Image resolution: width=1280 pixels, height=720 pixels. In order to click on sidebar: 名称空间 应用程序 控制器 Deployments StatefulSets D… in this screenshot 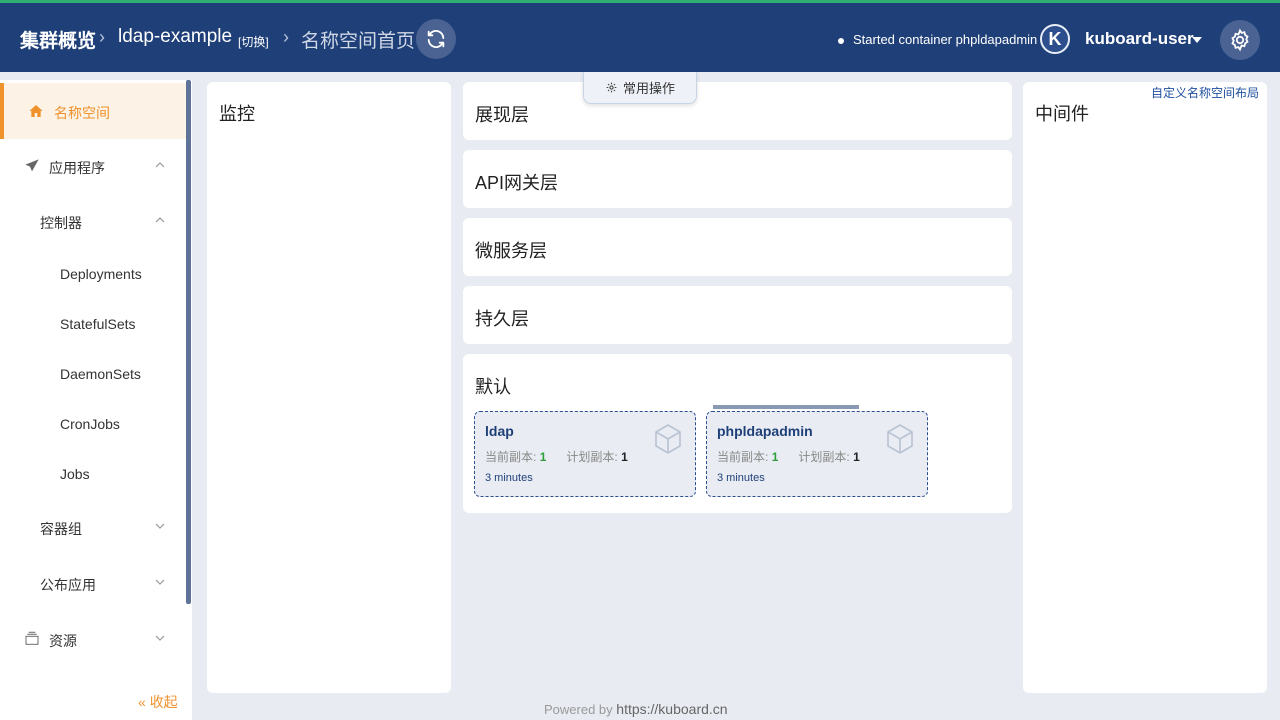, I will do `click(96, 400)`.